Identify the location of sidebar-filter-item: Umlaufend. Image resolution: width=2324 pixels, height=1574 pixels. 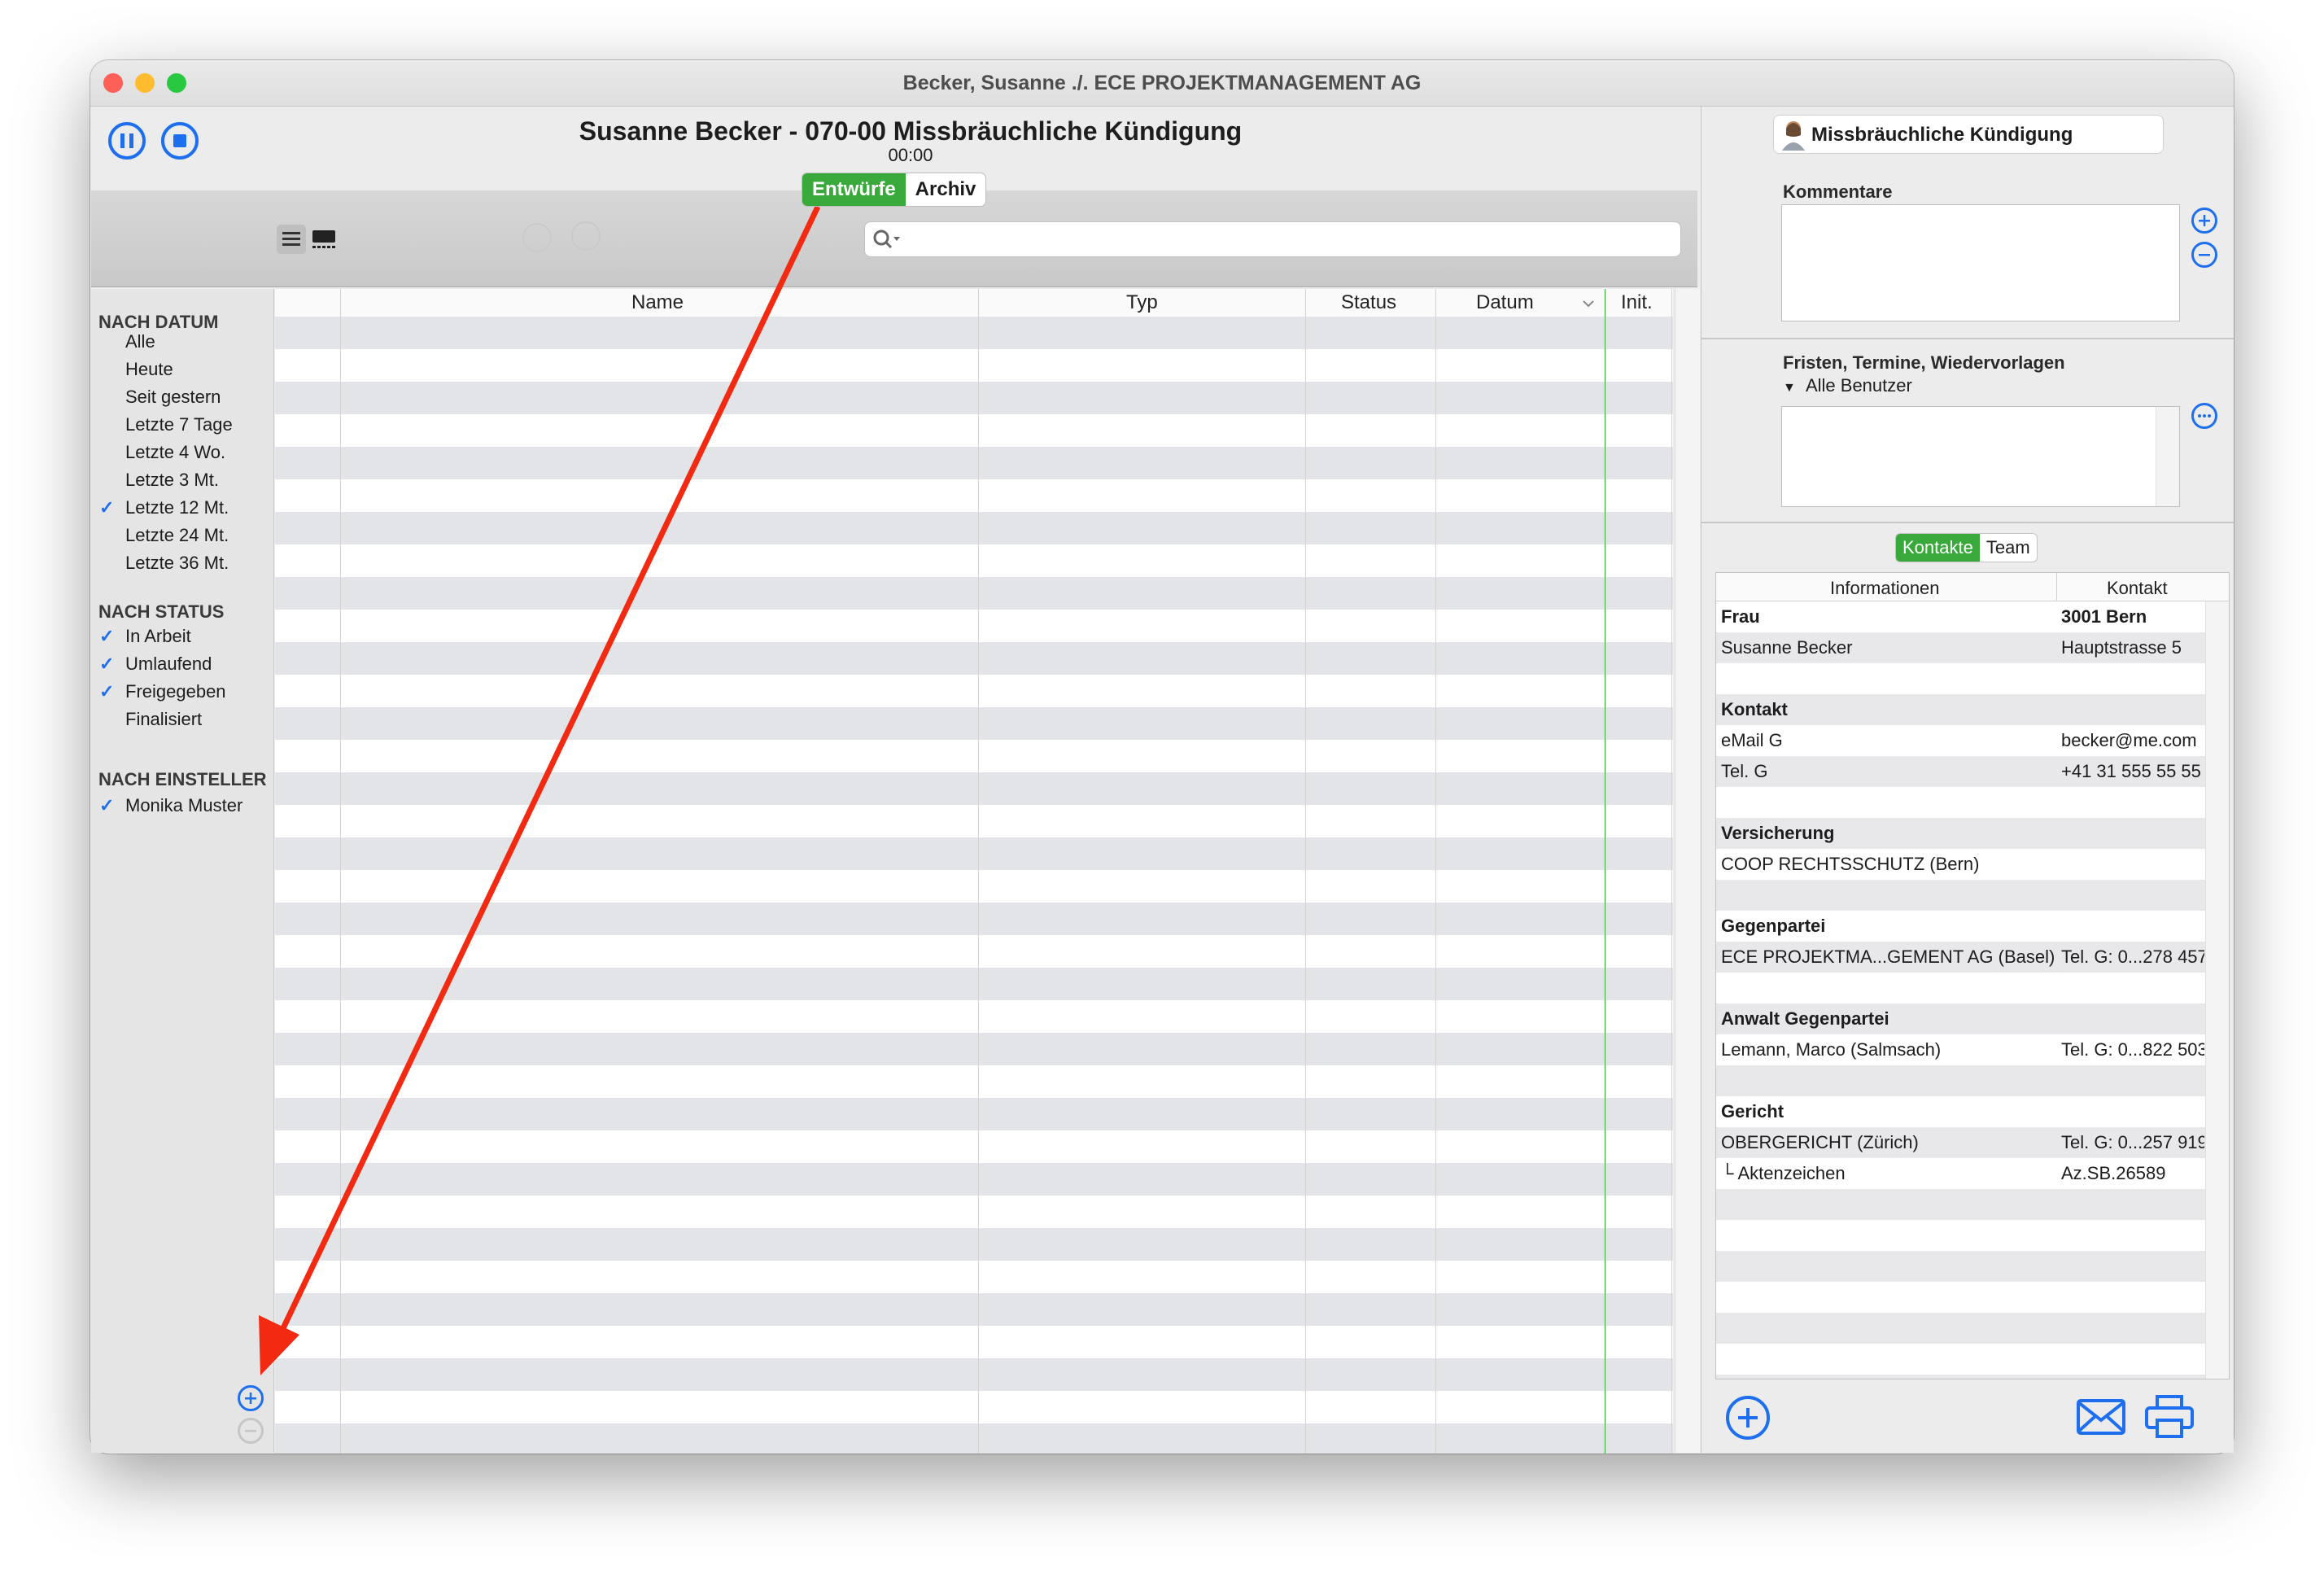
(168, 664).